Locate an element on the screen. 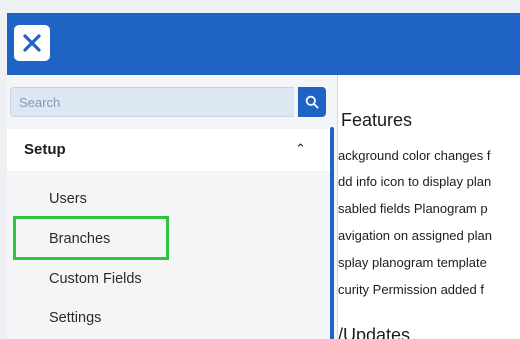  search-button is located at coordinates (312, 102).